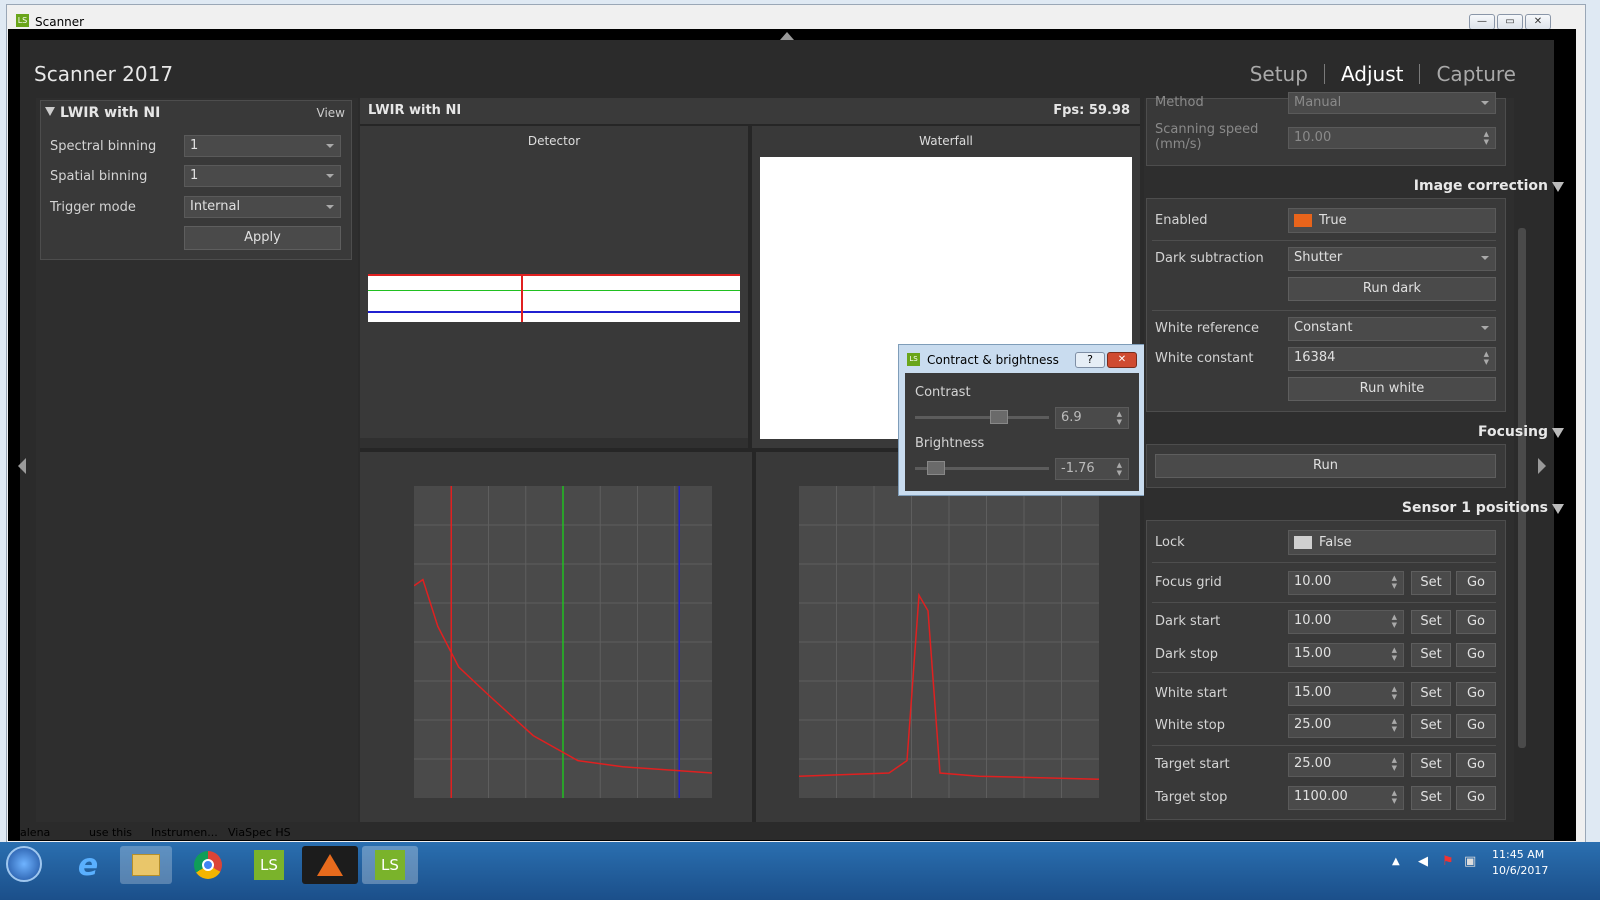 This screenshot has width=1600, height=900. What do you see at coordinates (146, 865) in the screenshot?
I see `explorer-taskbar-button` at bounding box center [146, 865].